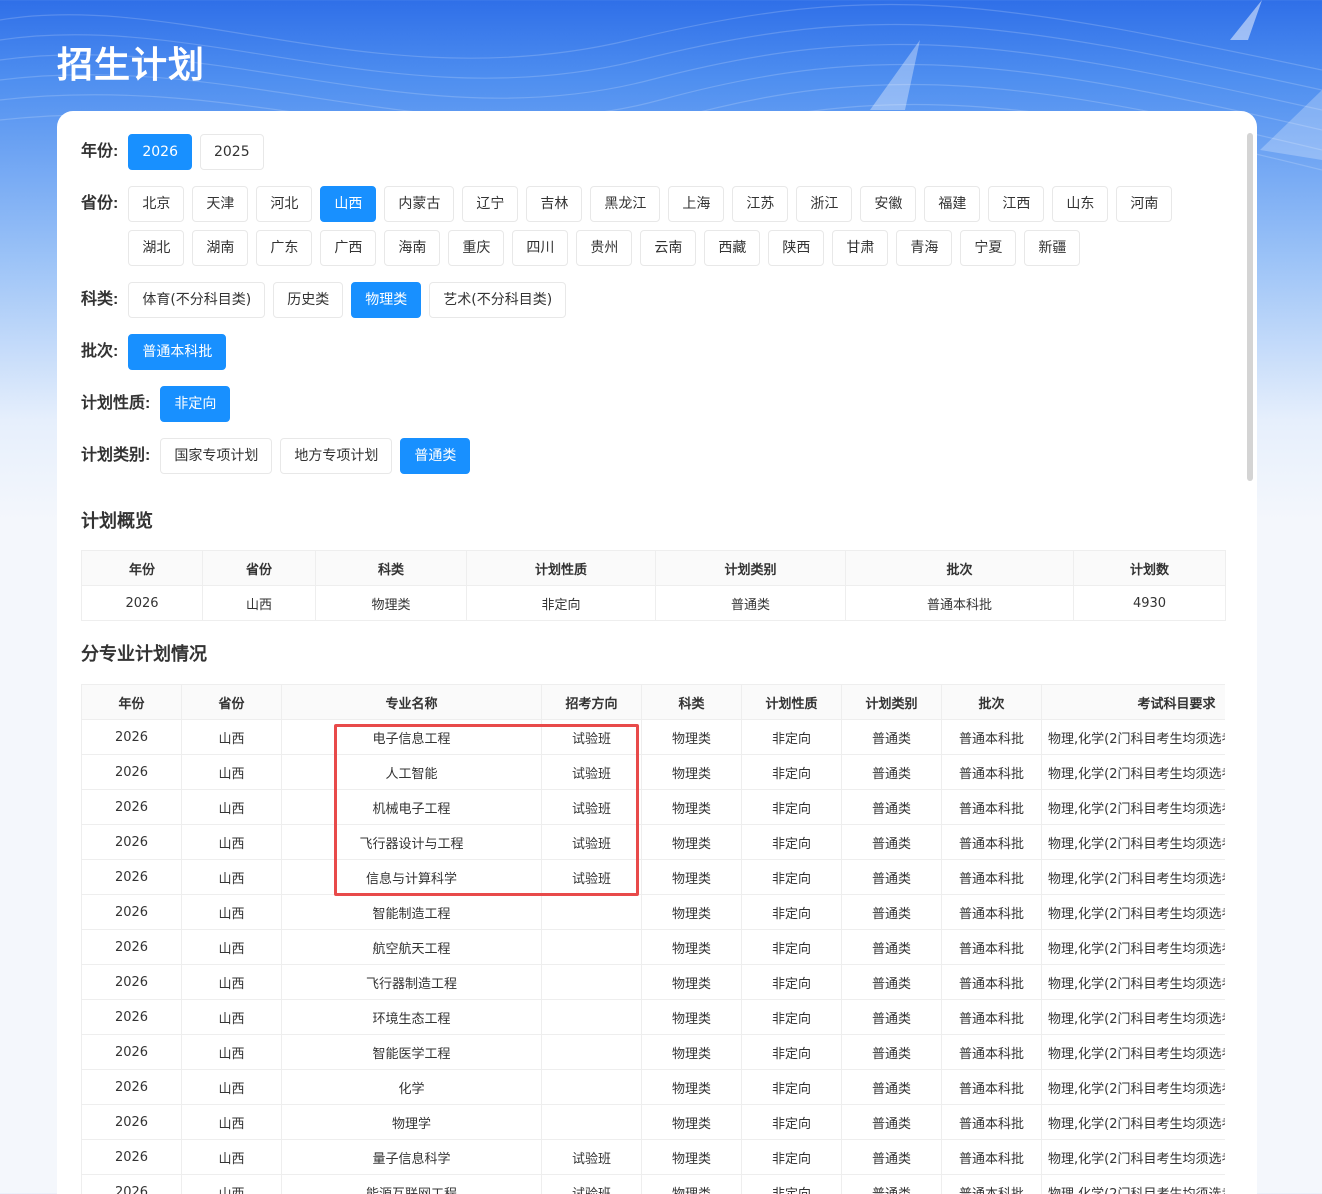  What do you see at coordinates (411, 737) in the screenshot?
I see `majors-cell: 电子信息工程` at bounding box center [411, 737].